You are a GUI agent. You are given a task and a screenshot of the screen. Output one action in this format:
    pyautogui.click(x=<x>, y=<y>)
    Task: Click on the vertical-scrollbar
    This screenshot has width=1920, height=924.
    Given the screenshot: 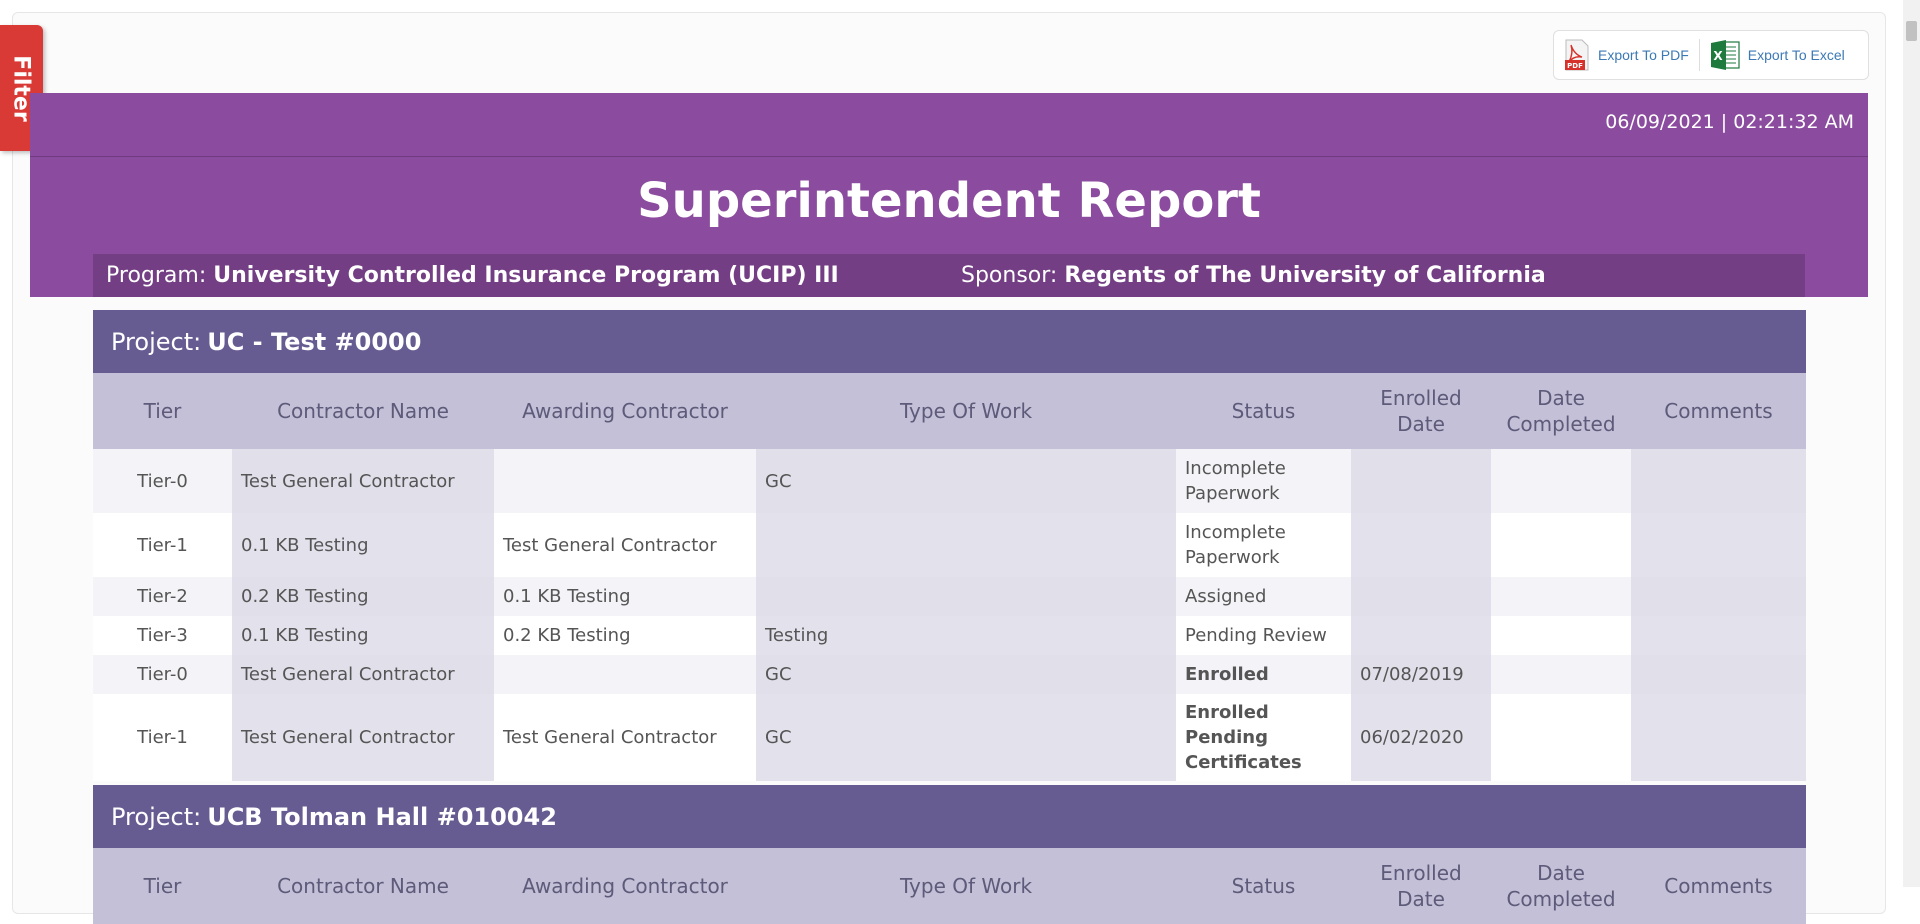 What is the action you would take?
    pyautogui.click(x=1911, y=443)
    